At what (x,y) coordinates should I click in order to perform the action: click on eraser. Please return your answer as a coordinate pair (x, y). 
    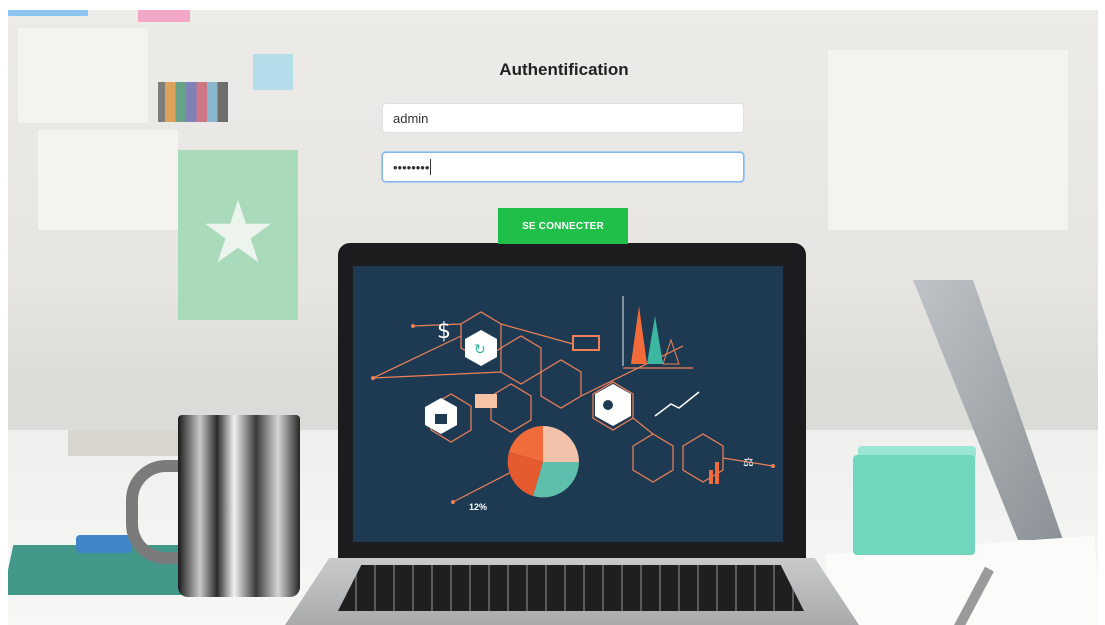
    Looking at the image, I should click on (104, 544).